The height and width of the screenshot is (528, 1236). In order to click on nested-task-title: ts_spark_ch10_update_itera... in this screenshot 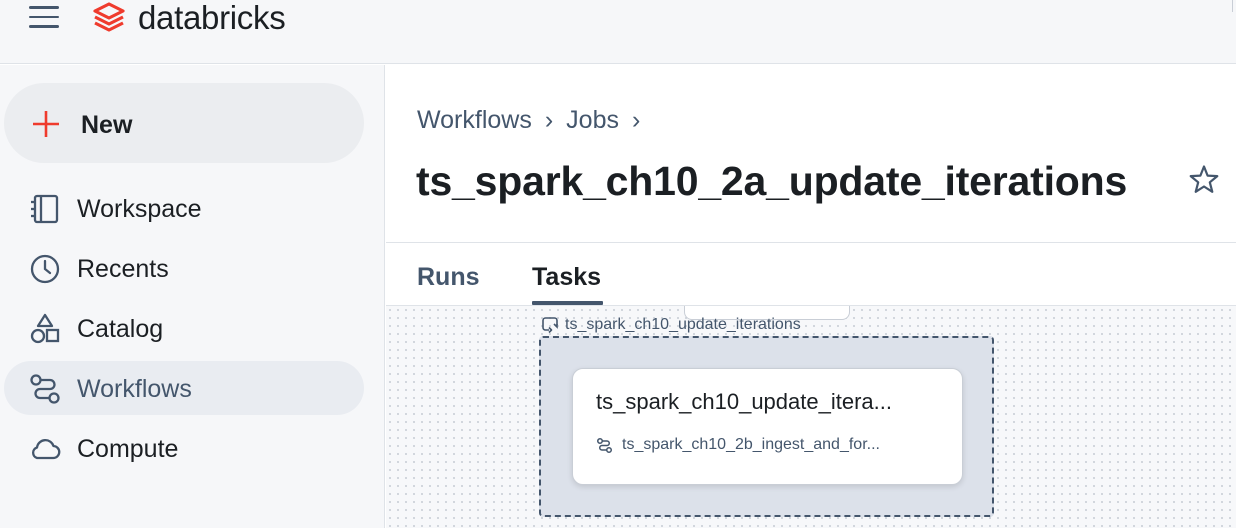, I will do `click(744, 401)`.